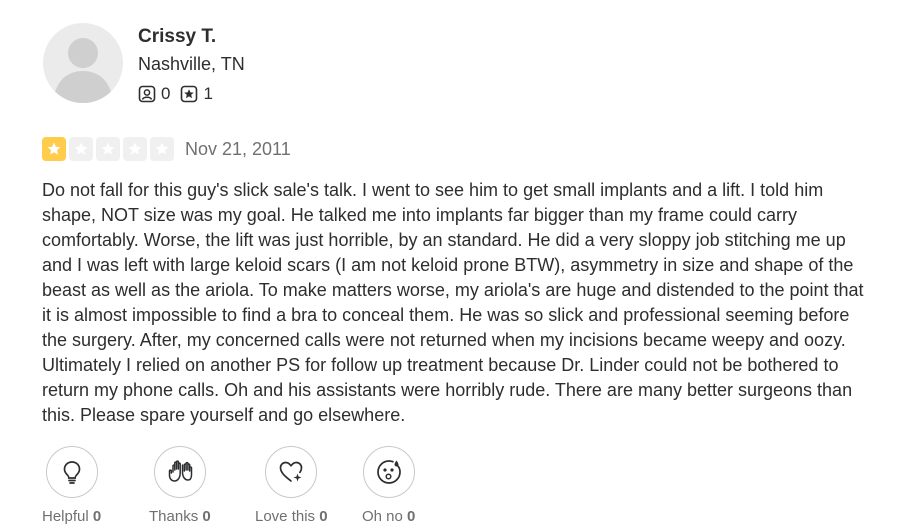 Image resolution: width=914 pixels, height=530 pixels. I want to click on oh-no-button: Oh no 0, so click(388, 485).